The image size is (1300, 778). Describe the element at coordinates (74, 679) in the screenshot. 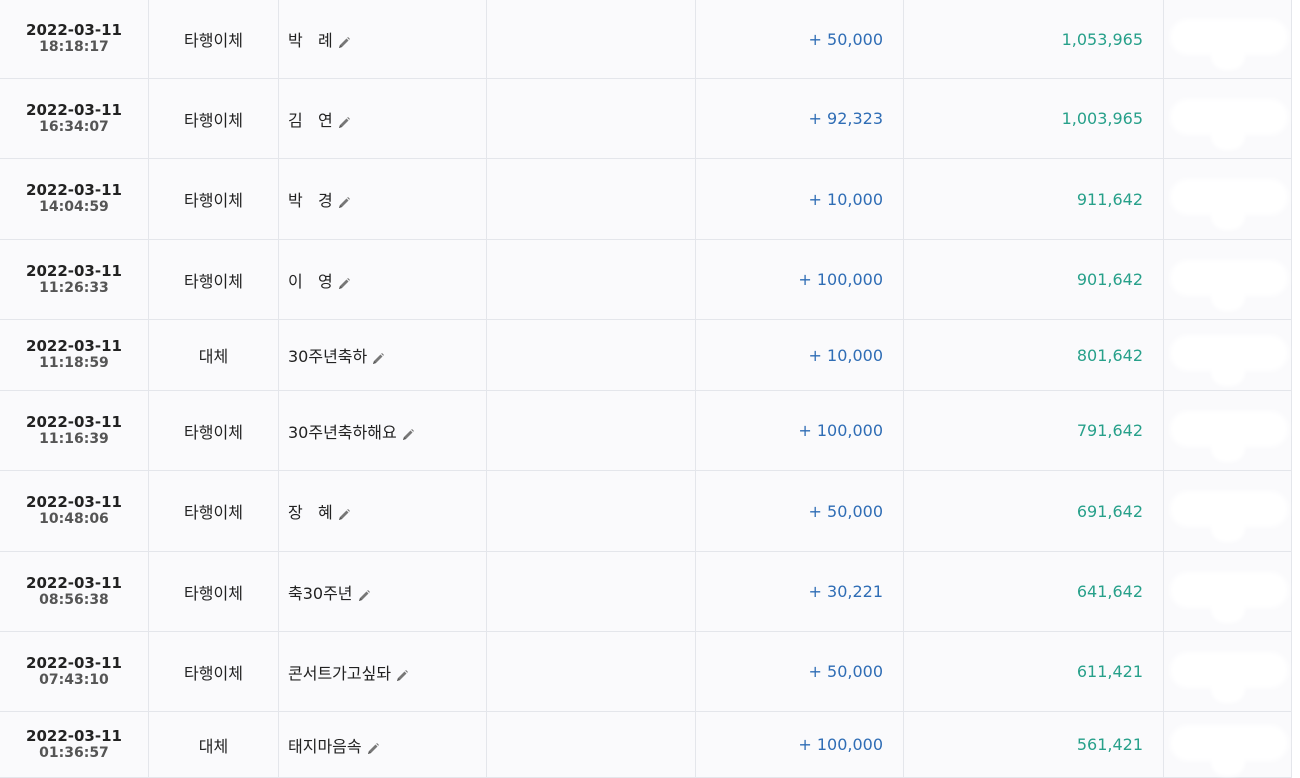

I see `transaction-time: 07:43:10` at that location.